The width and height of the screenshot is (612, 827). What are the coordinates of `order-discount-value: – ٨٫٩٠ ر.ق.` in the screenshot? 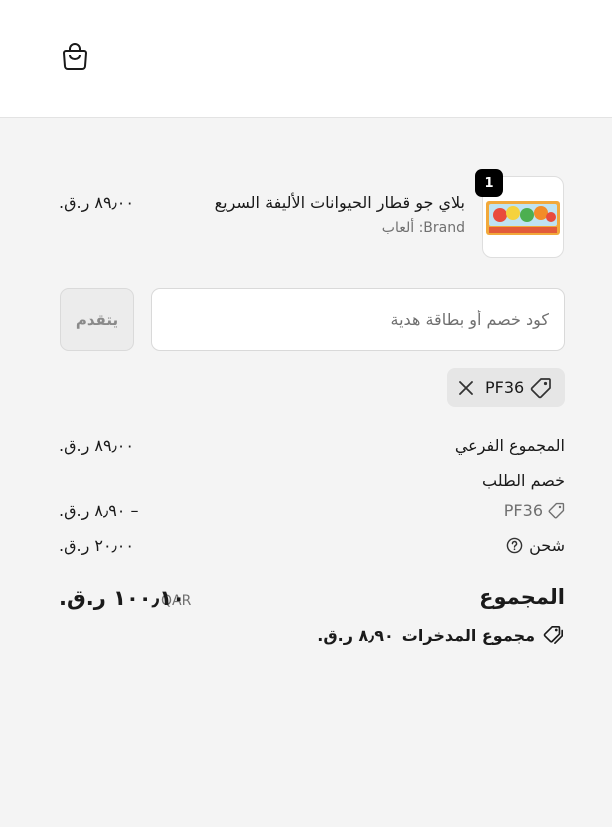 It's located at (99, 510).